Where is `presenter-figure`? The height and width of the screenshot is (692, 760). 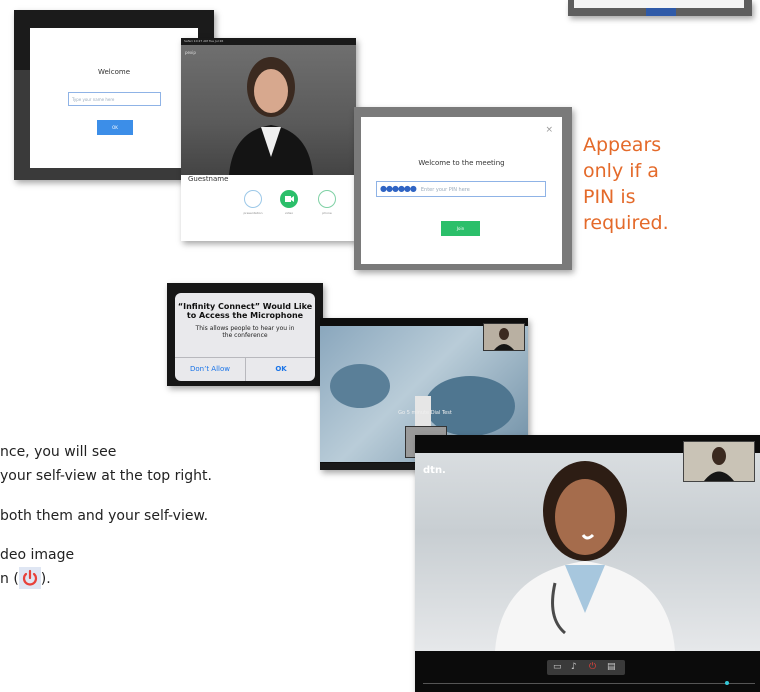 presenter-figure is located at coordinates (271, 116).